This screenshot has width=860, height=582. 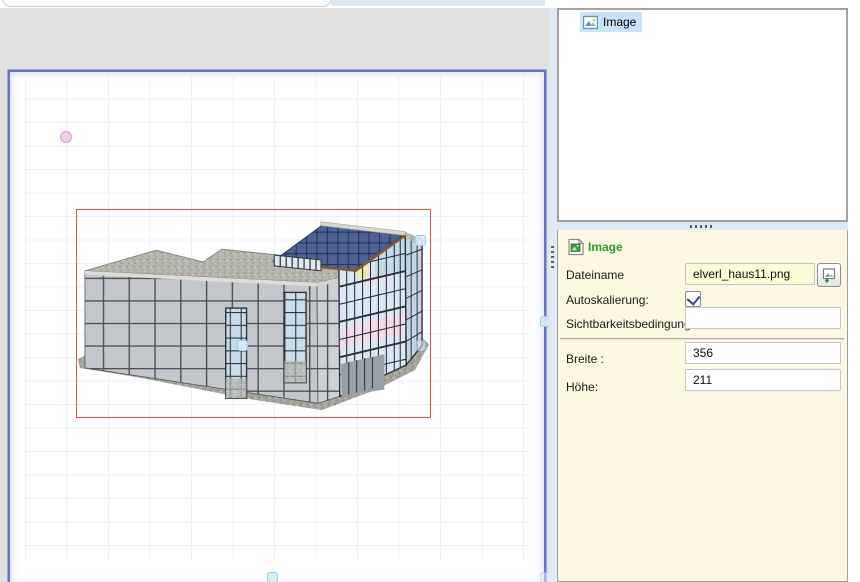 I want to click on sichtbarkeitsbedingung-input, so click(x=763, y=318).